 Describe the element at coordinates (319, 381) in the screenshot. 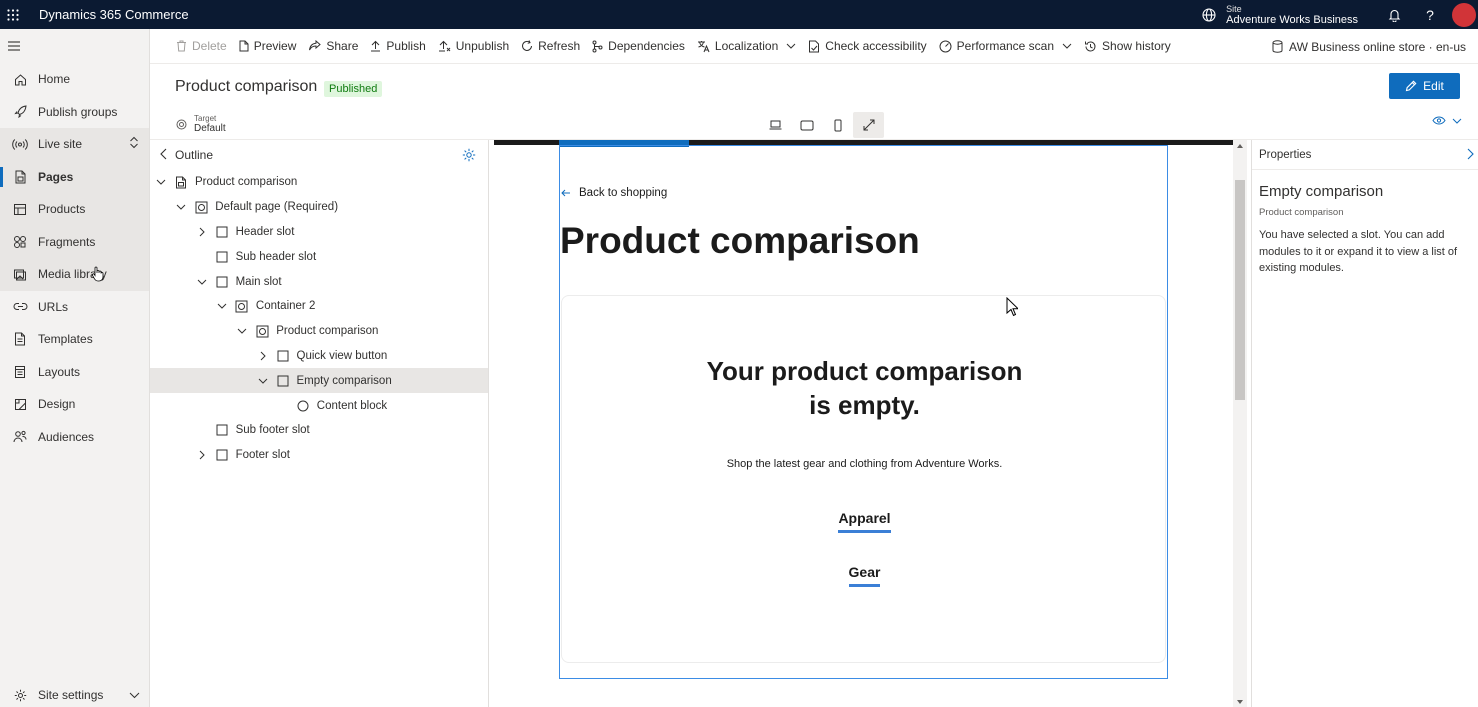

I see `outline-tree-item: Empty comparison` at that location.